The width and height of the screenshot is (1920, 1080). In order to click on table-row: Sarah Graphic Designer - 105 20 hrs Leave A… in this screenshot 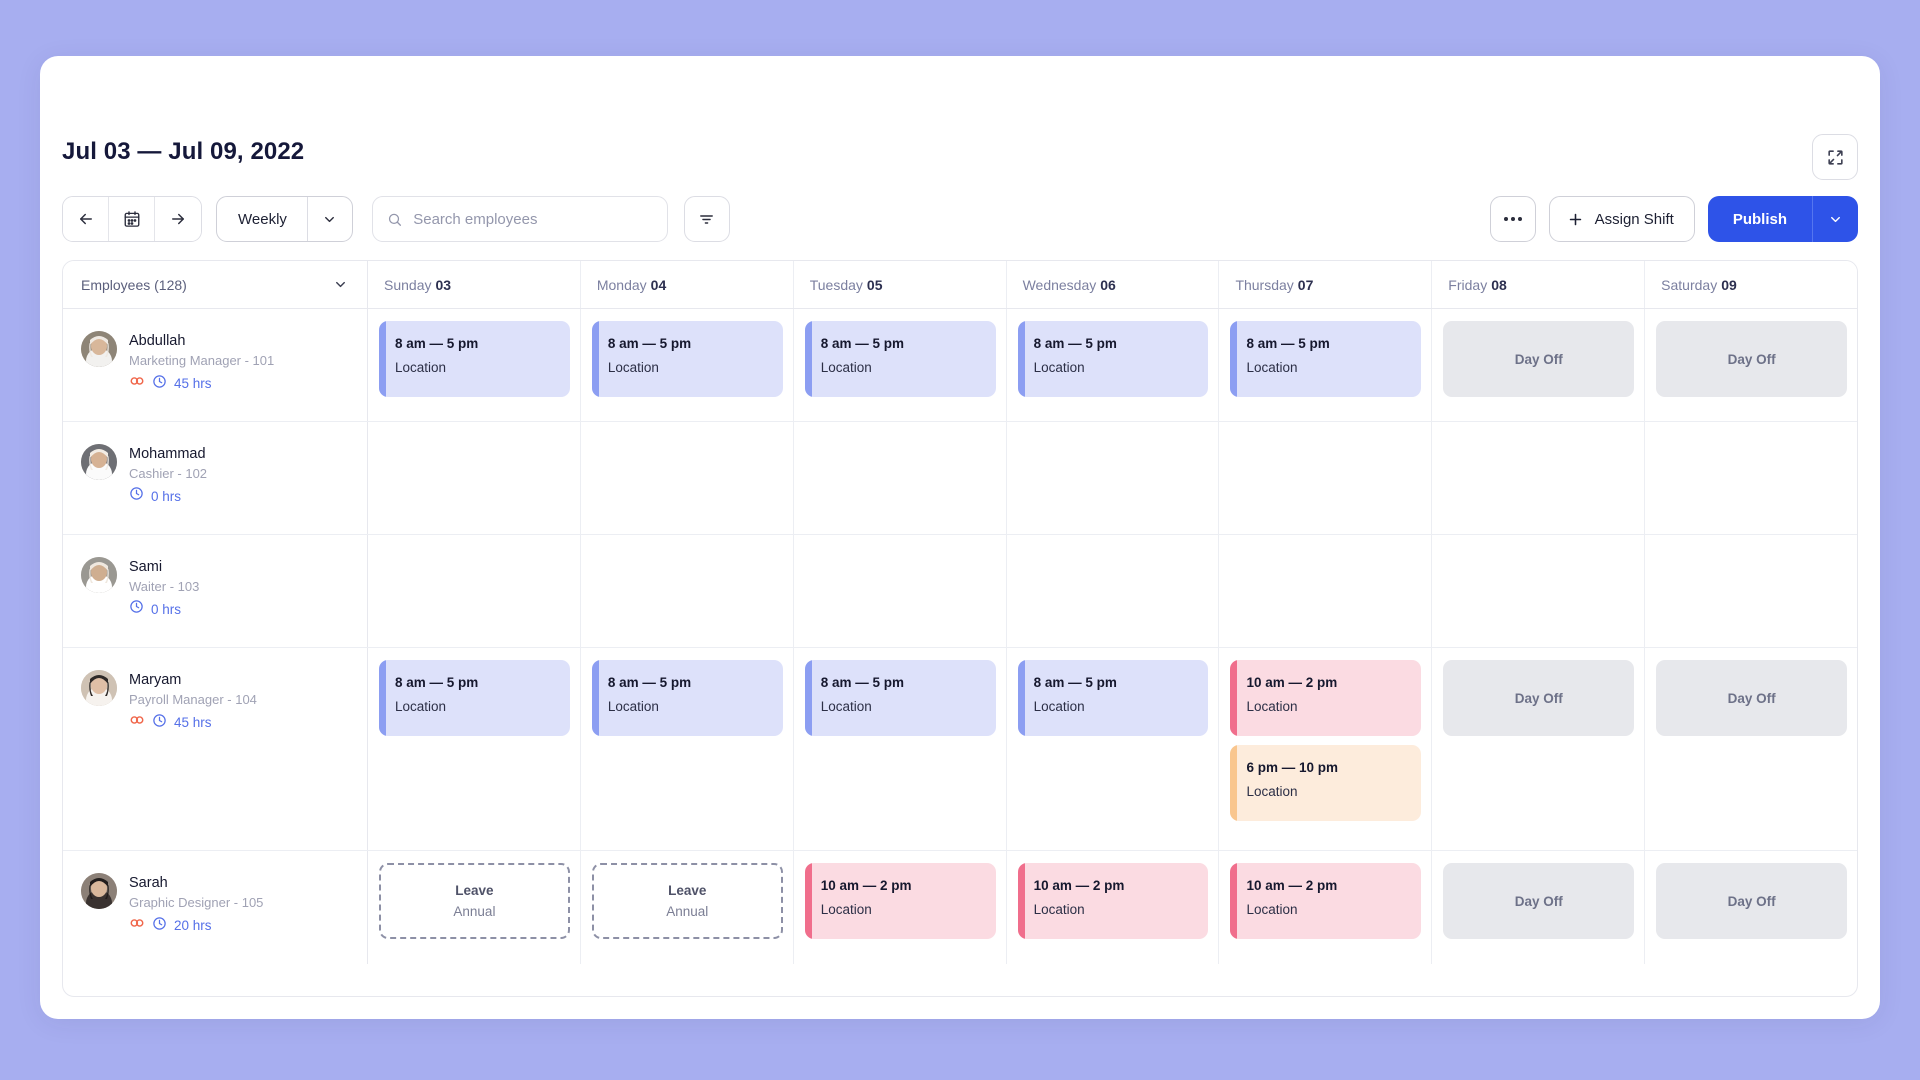, I will do `click(960, 907)`.